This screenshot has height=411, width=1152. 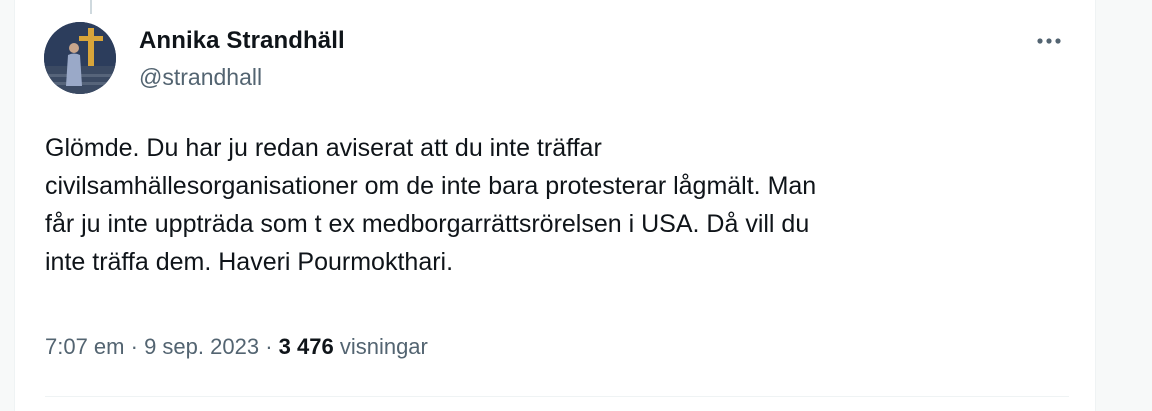 What do you see at coordinates (85, 346) in the screenshot?
I see `tweet-time: 7:07 em` at bounding box center [85, 346].